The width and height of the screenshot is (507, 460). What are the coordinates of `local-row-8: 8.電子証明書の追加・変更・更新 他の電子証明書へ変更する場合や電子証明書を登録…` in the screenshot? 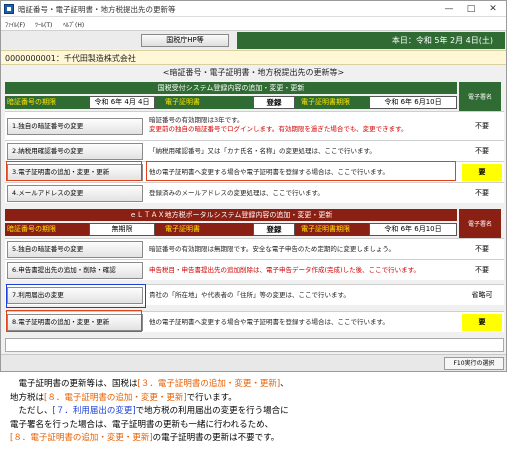 It's located at (254, 321).